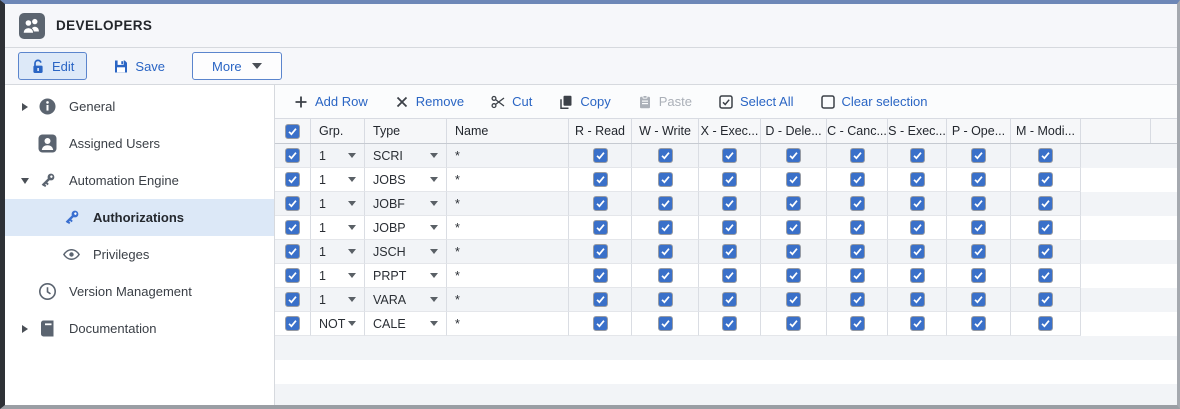 The image size is (1180, 409). I want to click on sidebar-item-authorizations: Authorizations, so click(139, 217).